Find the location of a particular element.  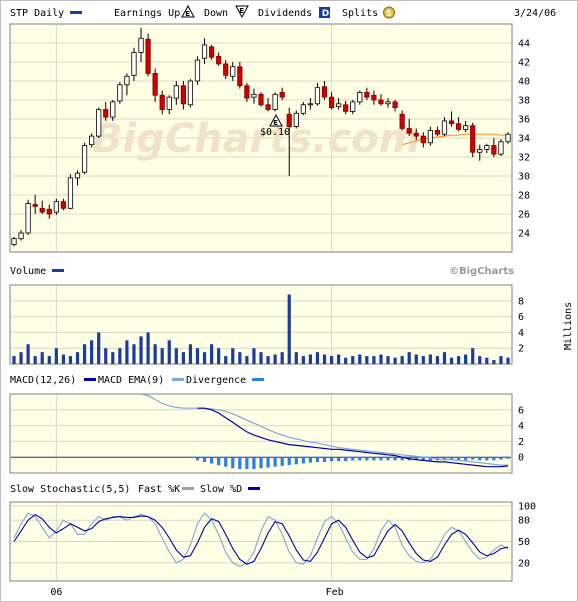

price-legend-swatch is located at coordinates (76, 12).